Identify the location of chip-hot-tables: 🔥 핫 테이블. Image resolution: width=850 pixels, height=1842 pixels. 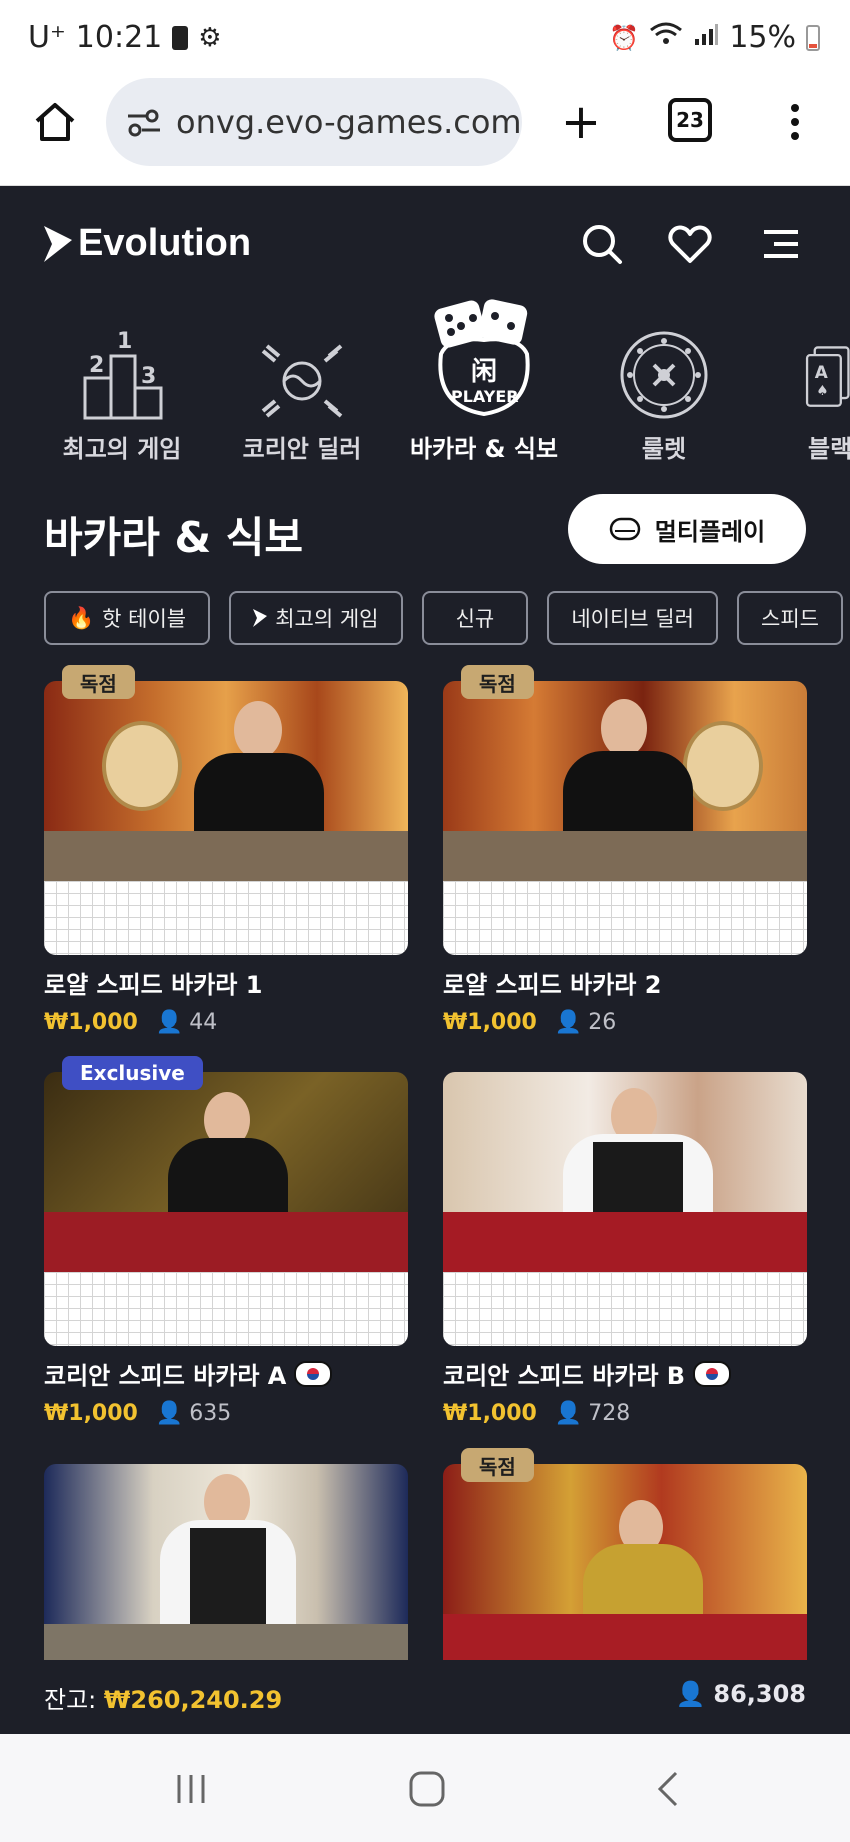
(127, 618).